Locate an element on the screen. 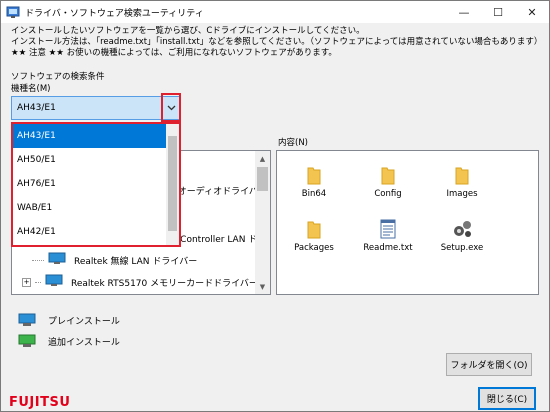 This screenshot has height=412, width=550. tree-row: + Realtek RTS5170 メモリーカードドライバー is located at coordinates (144, 282).